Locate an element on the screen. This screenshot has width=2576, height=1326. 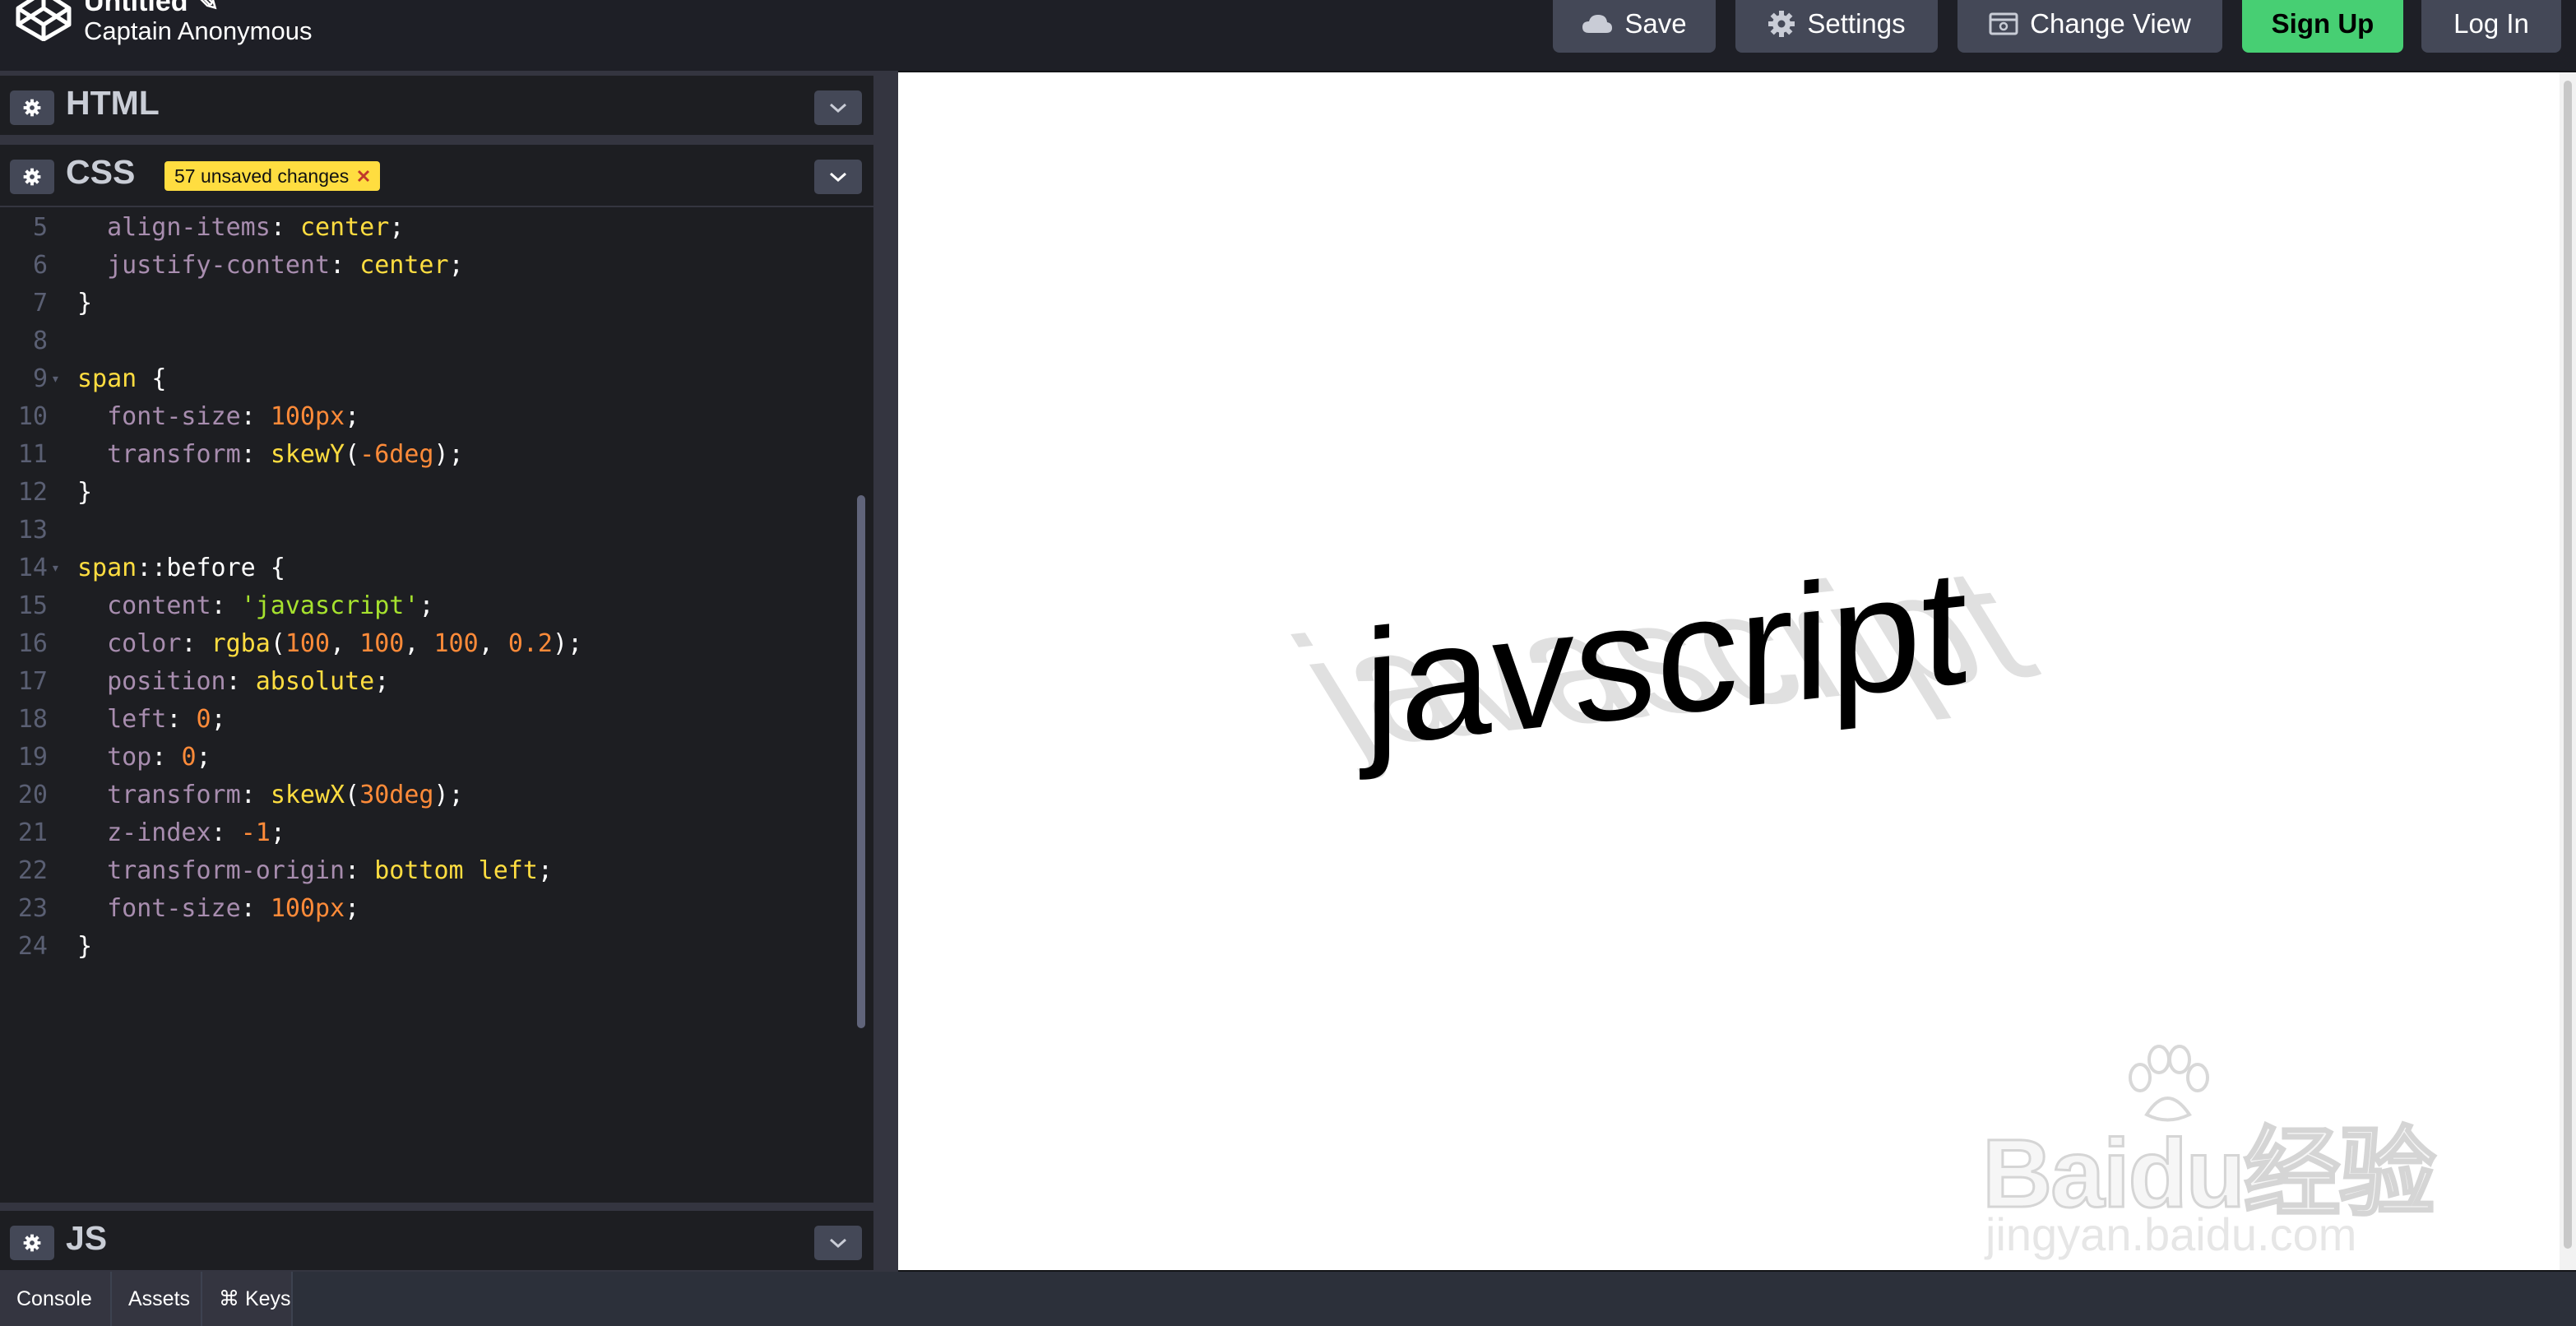
html-panel-header: HTML is located at coordinates (437, 105).